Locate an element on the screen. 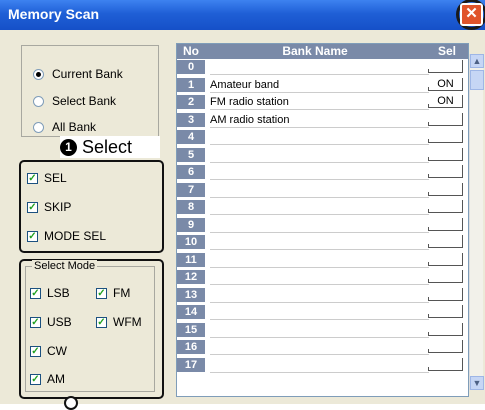 Image resolution: width=485 pixels, height=410 pixels. table-row: 17 is located at coordinates (322, 365).